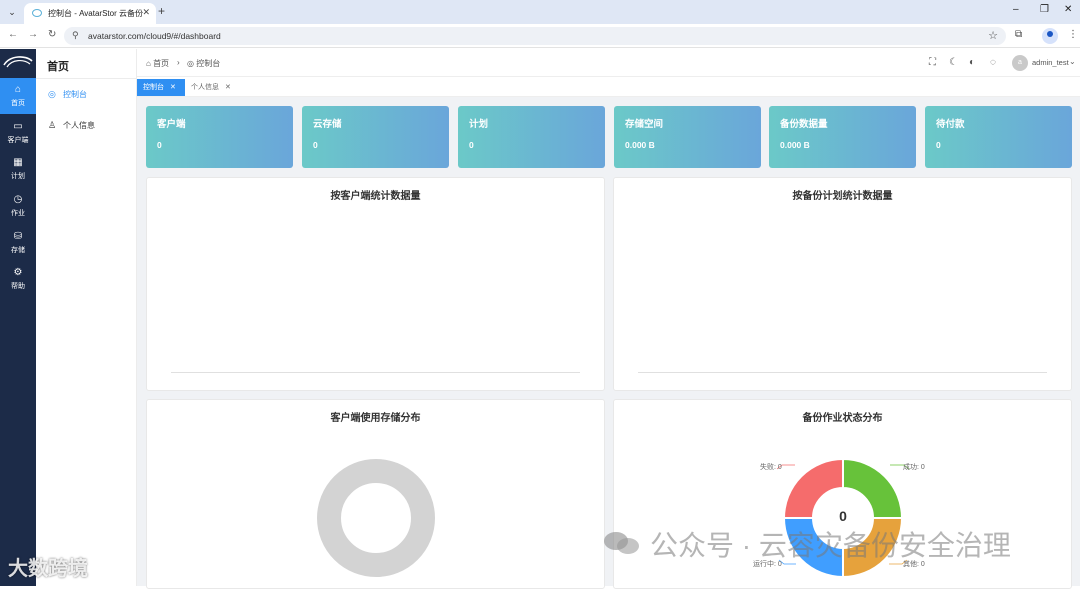 The image size is (1080, 590). What do you see at coordinates (531, 137) in the screenshot?
I see `stat-card-plans: 计划 0` at bounding box center [531, 137].